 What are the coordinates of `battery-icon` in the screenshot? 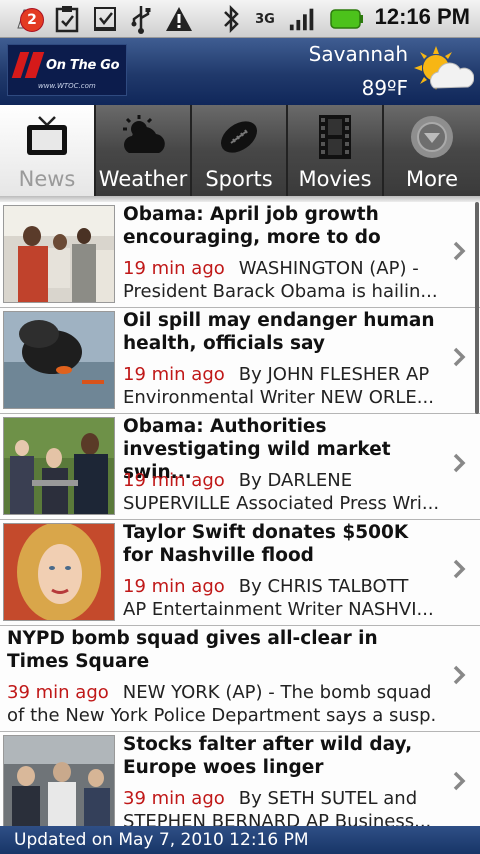 It's located at (347, 19).